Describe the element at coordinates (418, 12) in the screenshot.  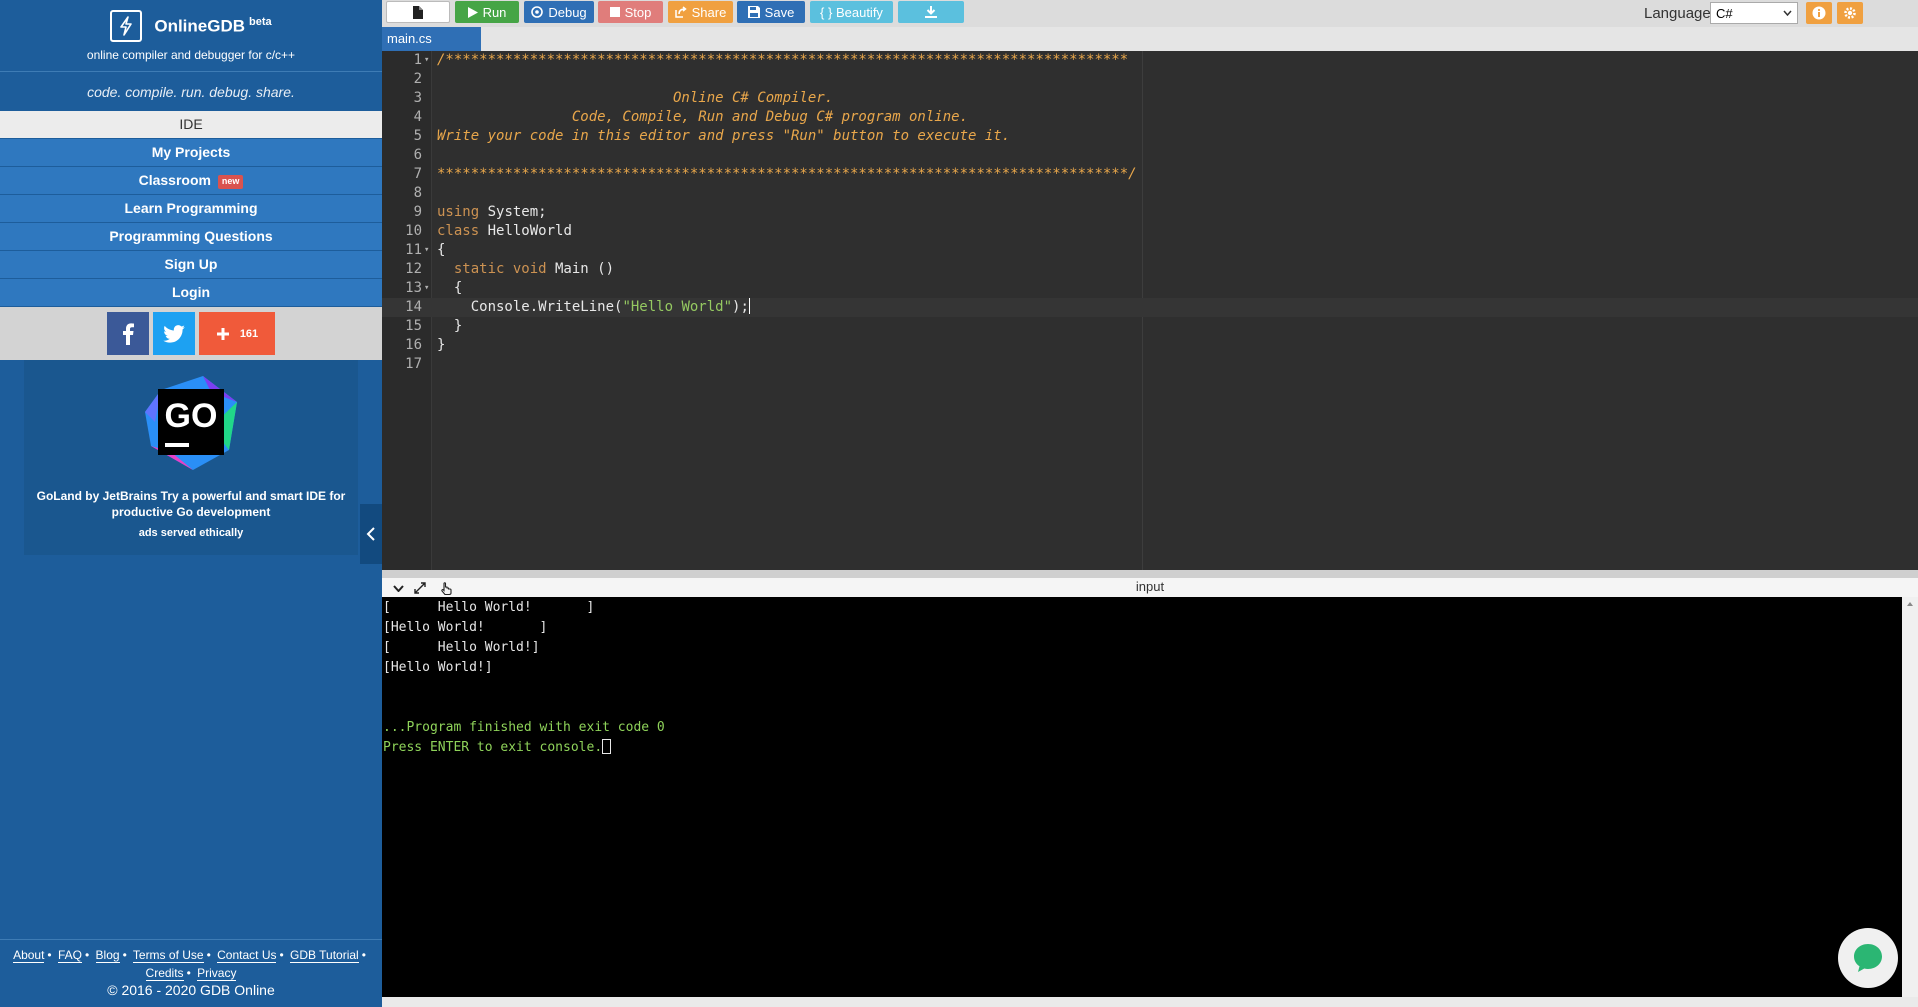
I see `new-file-button` at that location.